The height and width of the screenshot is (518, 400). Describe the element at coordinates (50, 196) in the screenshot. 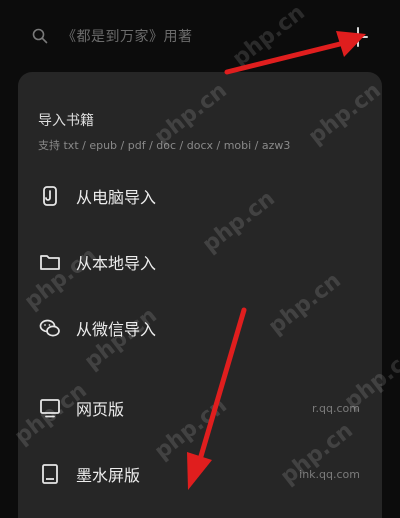

I see `usb-transfer-icon` at that location.